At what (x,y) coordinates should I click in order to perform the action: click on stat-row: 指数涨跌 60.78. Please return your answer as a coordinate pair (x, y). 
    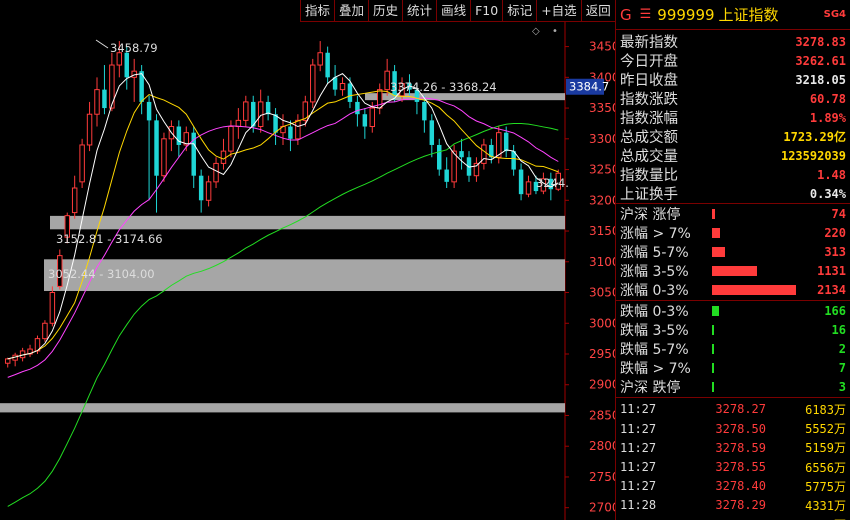
    Looking at the image, I should click on (733, 99).